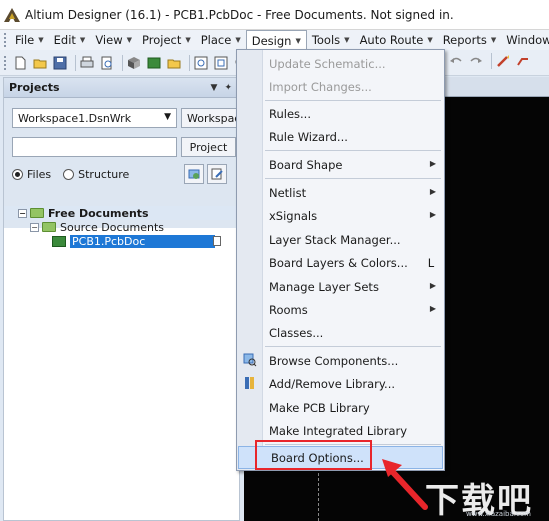 The height and width of the screenshot is (521, 549). I want to click on radio-selected-dot, so click(17, 174).